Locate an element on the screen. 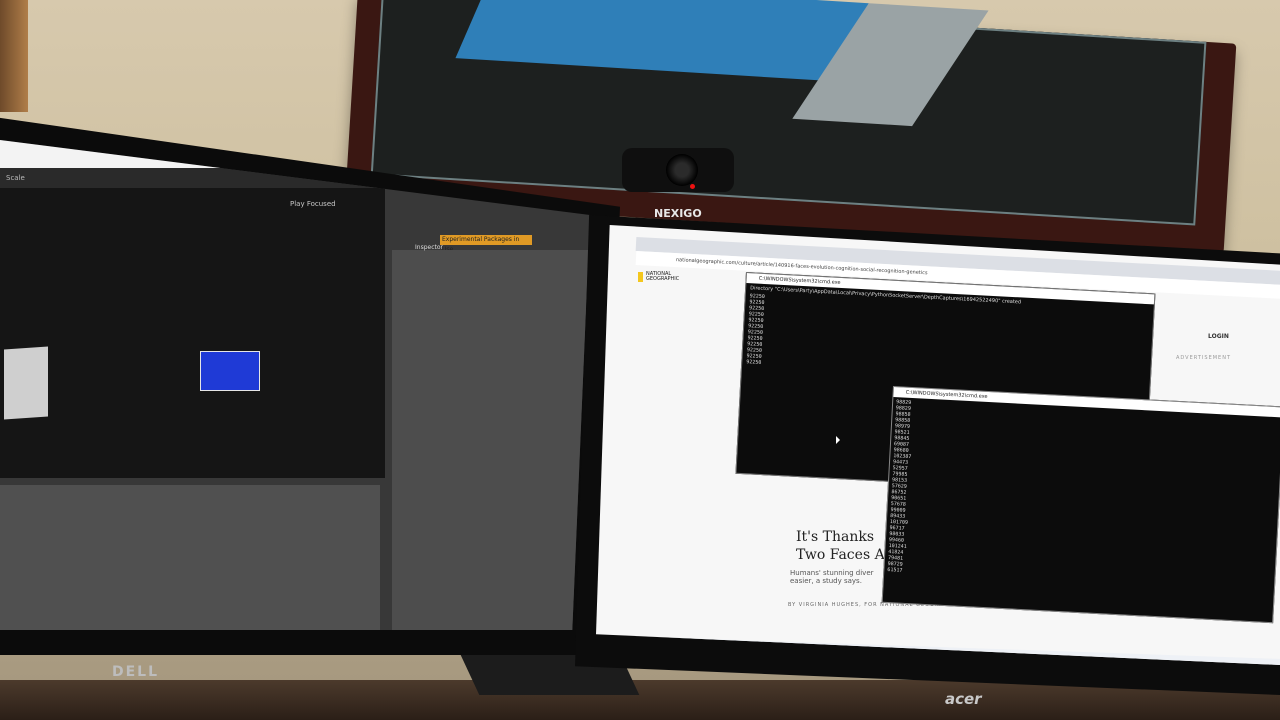  game-view is located at coordinates (192, 333).